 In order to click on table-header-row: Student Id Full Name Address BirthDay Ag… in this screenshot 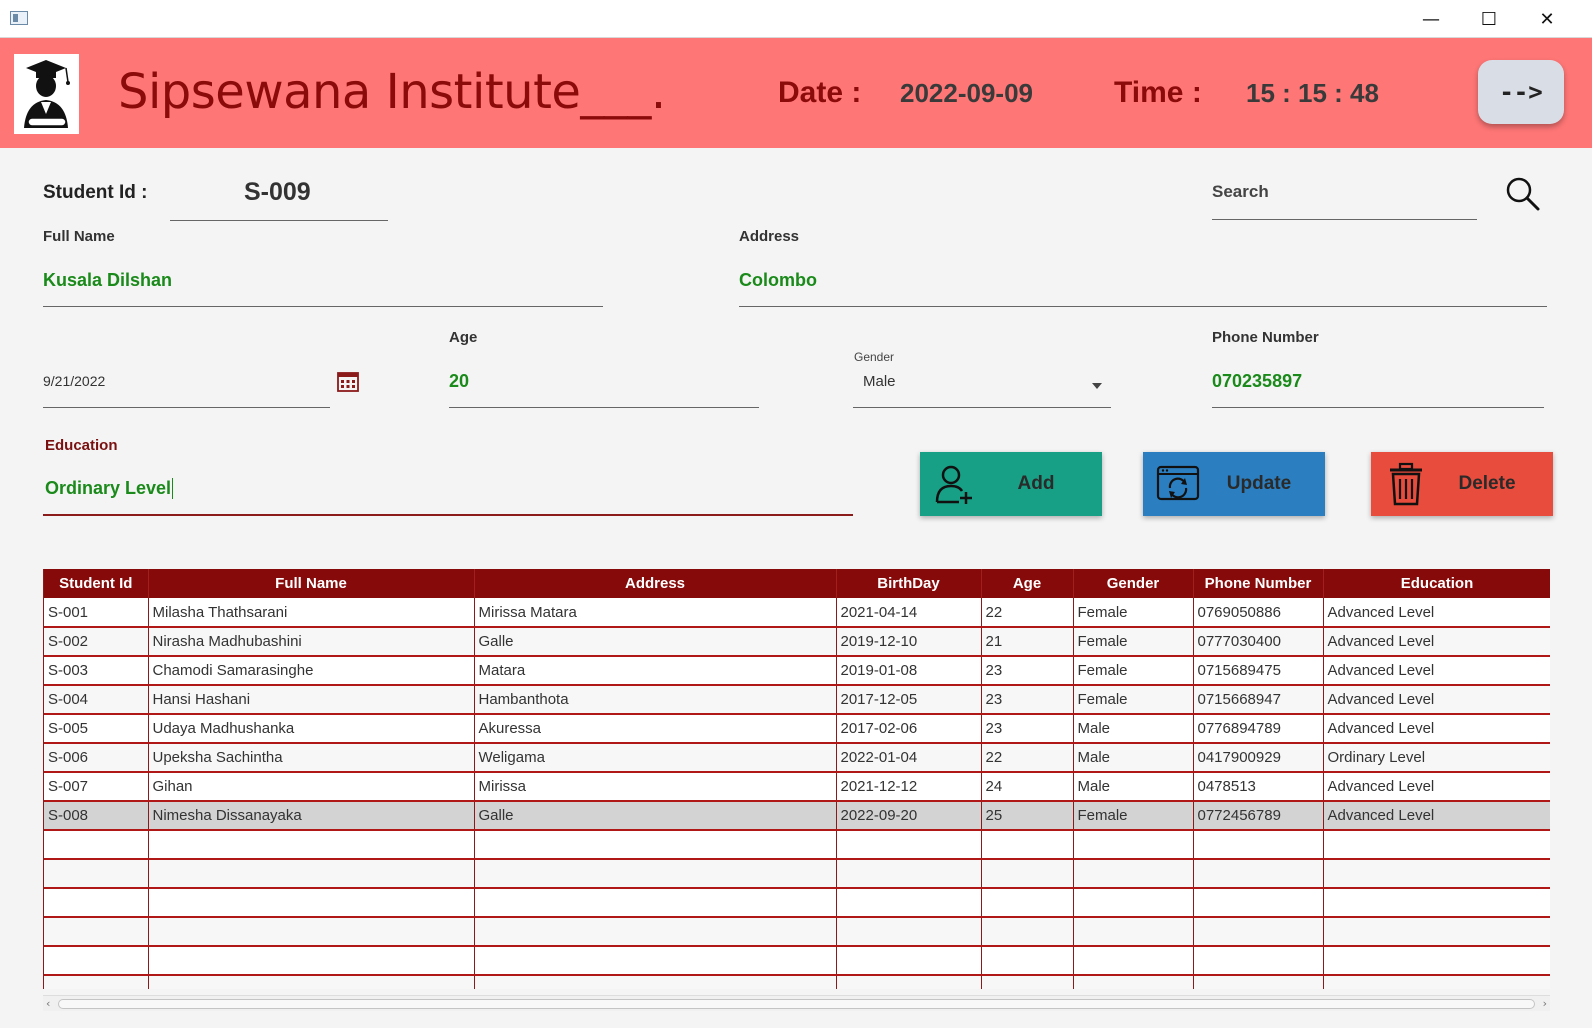, I will do `click(797, 583)`.